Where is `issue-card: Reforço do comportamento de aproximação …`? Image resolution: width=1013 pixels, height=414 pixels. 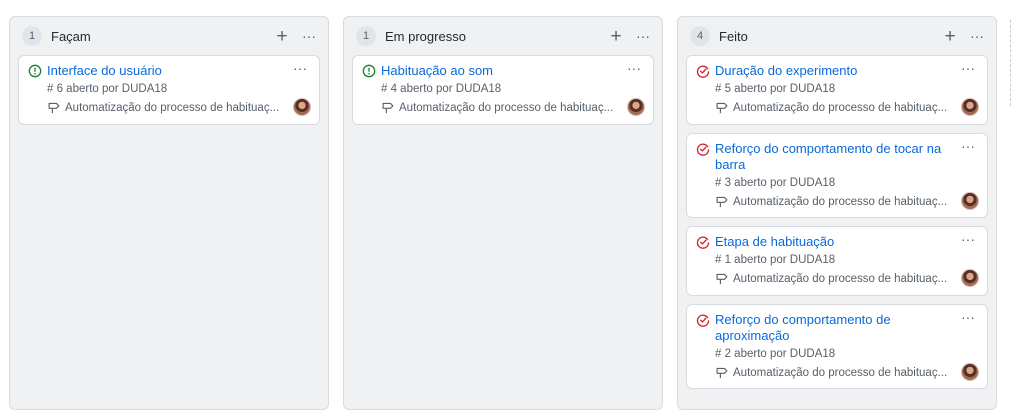 issue-card: Reforço do comportamento de aproximação … is located at coordinates (837, 346).